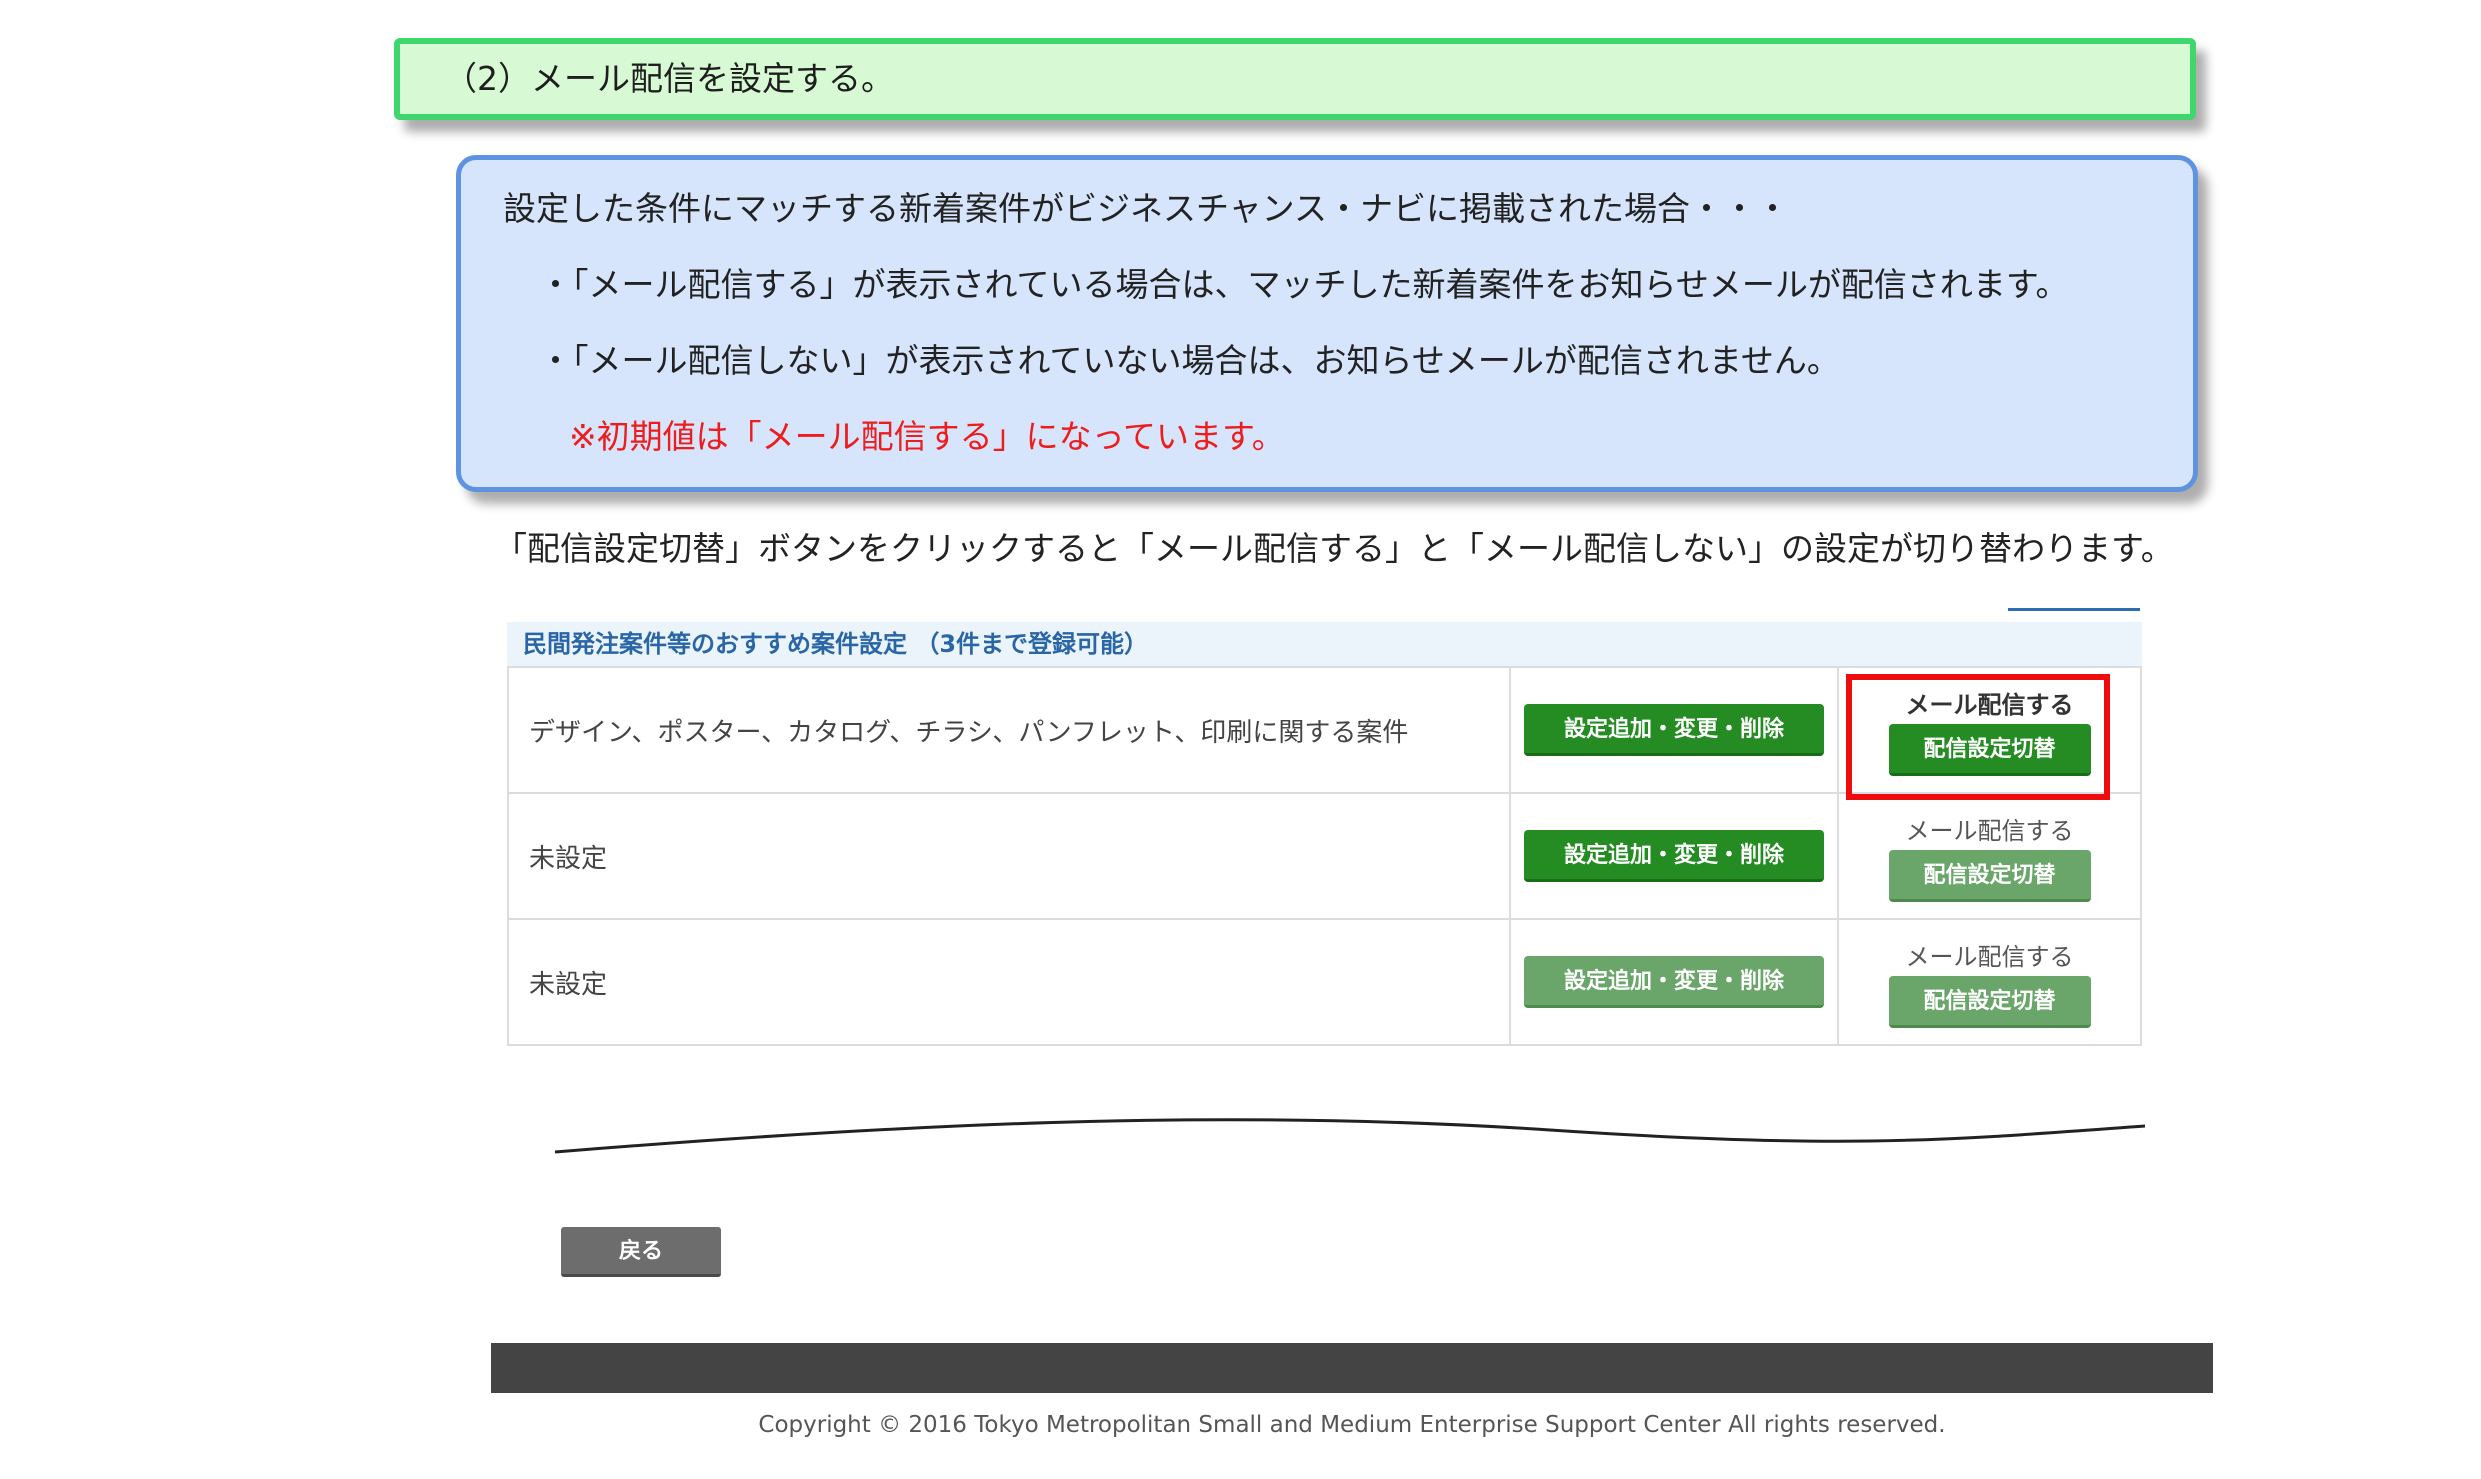 The height and width of the screenshot is (1479, 2481). I want to click on footer-bar, so click(1352, 1368).